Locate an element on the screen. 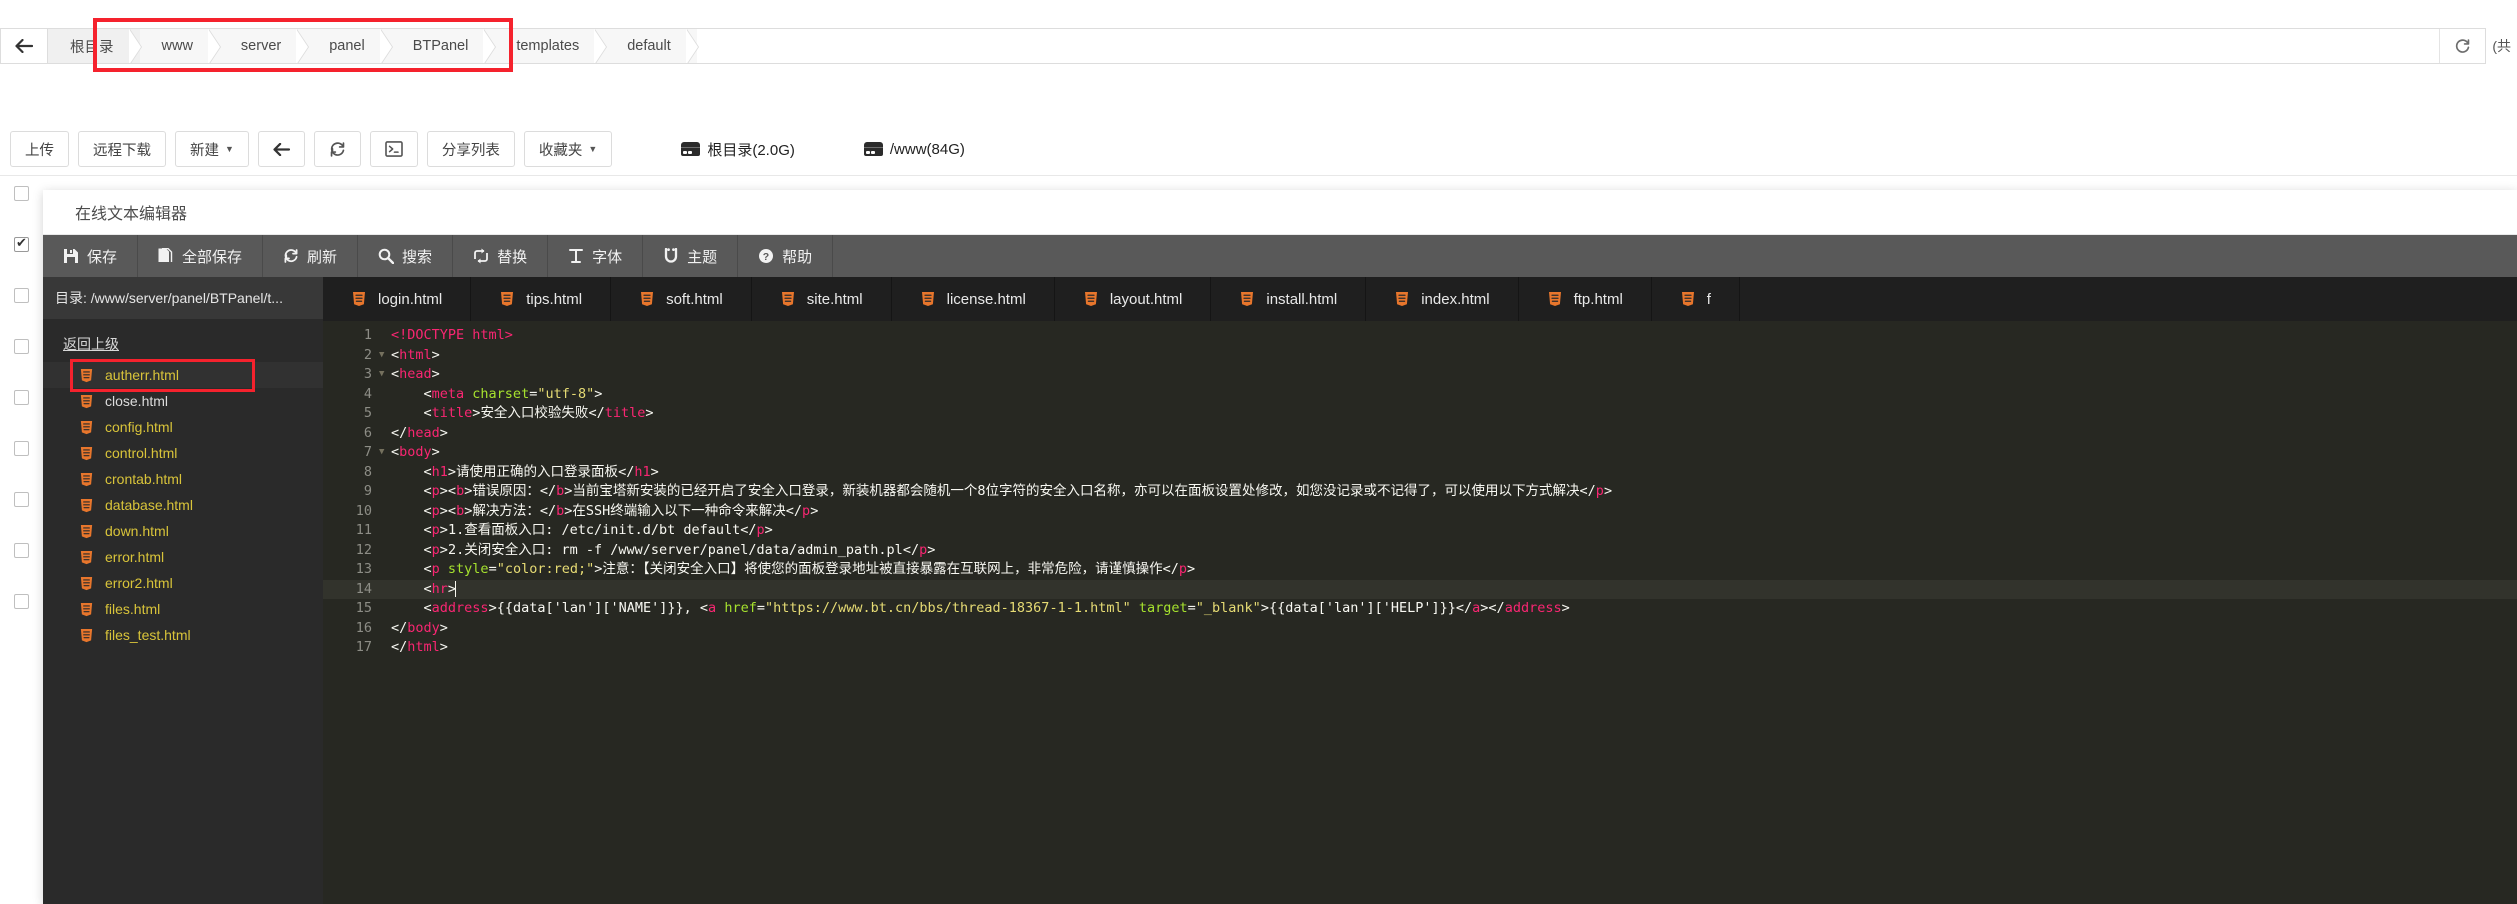 The height and width of the screenshot is (904, 2517). file-list-item: control.html is located at coordinates (183, 453).